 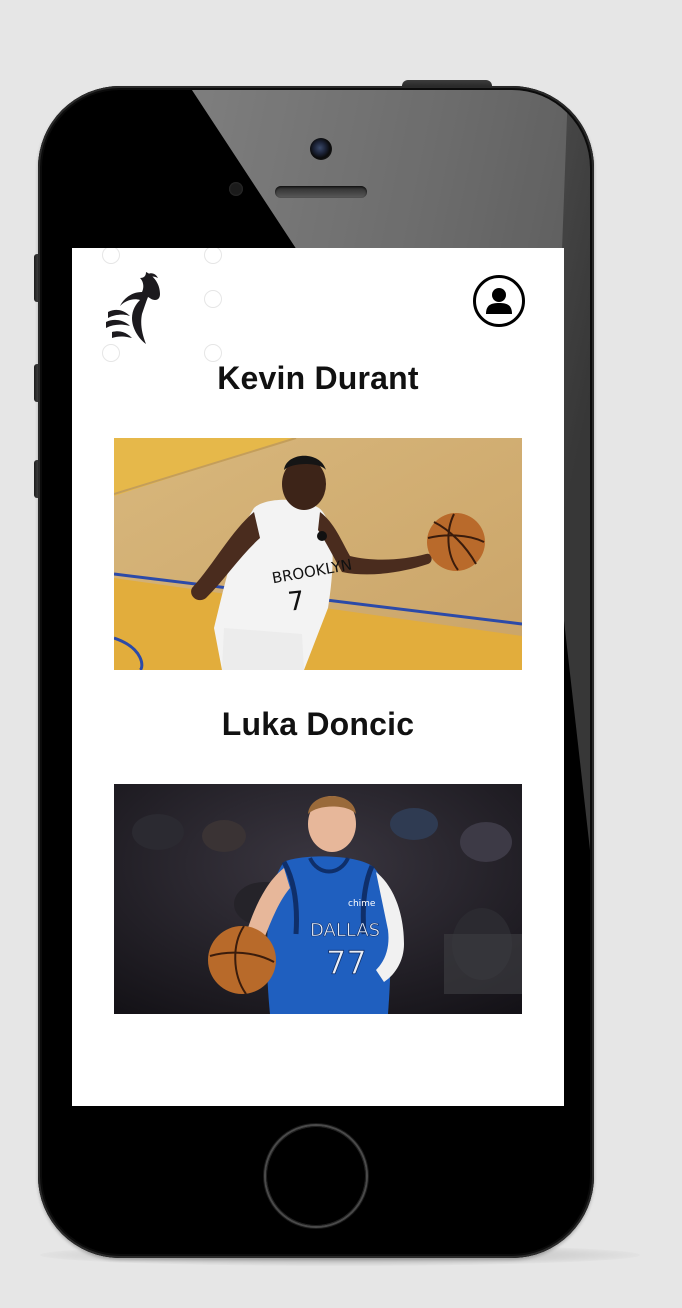 I want to click on earpiece-speaker, so click(x=321, y=192).